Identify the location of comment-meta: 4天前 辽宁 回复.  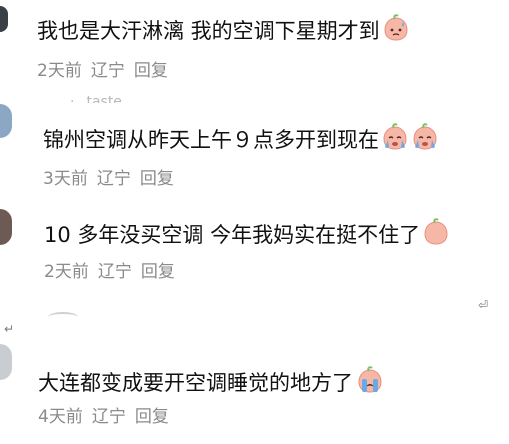
(108, 417).